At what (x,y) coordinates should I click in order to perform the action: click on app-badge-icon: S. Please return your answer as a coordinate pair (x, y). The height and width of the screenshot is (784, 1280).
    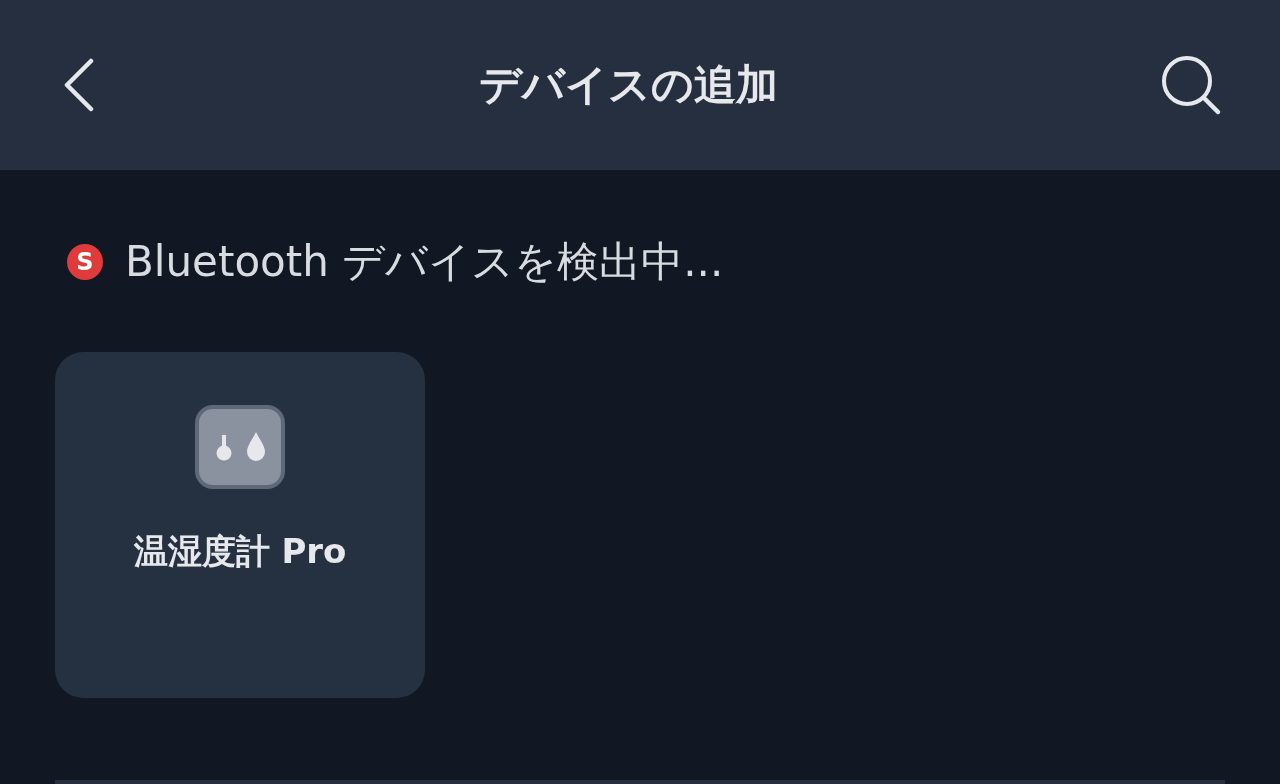
    Looking at the image, I should click on (85, 262).